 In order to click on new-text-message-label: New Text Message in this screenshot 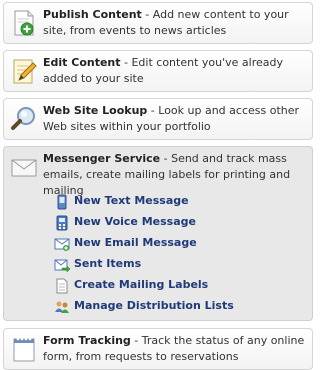, I will do `click(131, 200)`.